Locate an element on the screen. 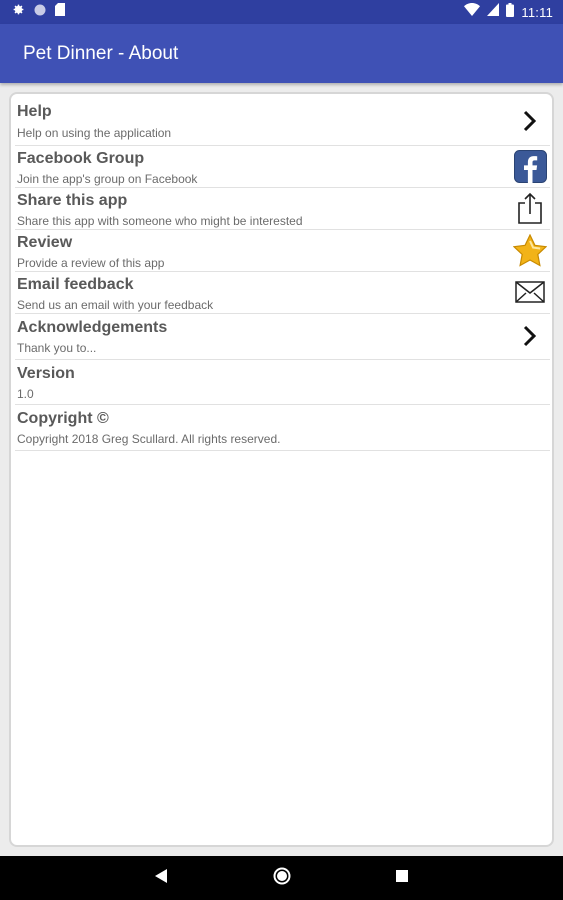  list-item-title: Email feedback is located at coordinates (75, 284).